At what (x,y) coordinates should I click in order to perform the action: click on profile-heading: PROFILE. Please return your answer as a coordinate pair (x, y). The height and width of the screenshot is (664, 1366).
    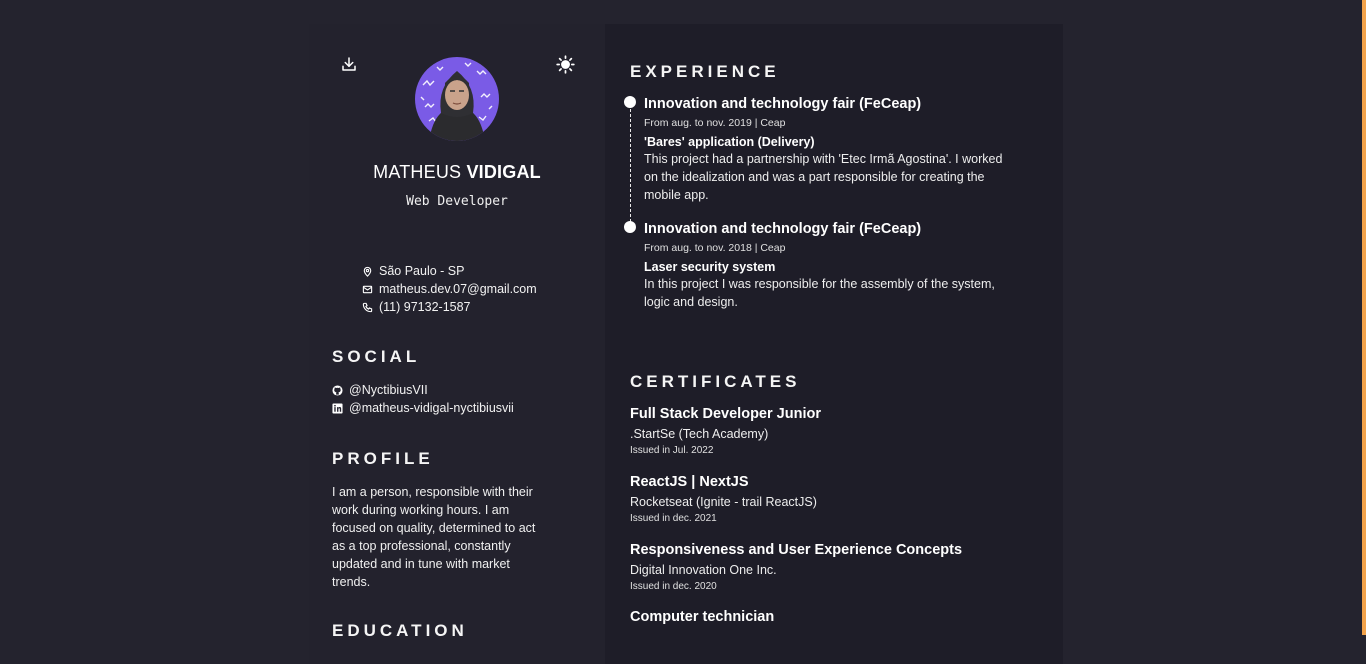
    Looking at the image, I should click on (383, 458).